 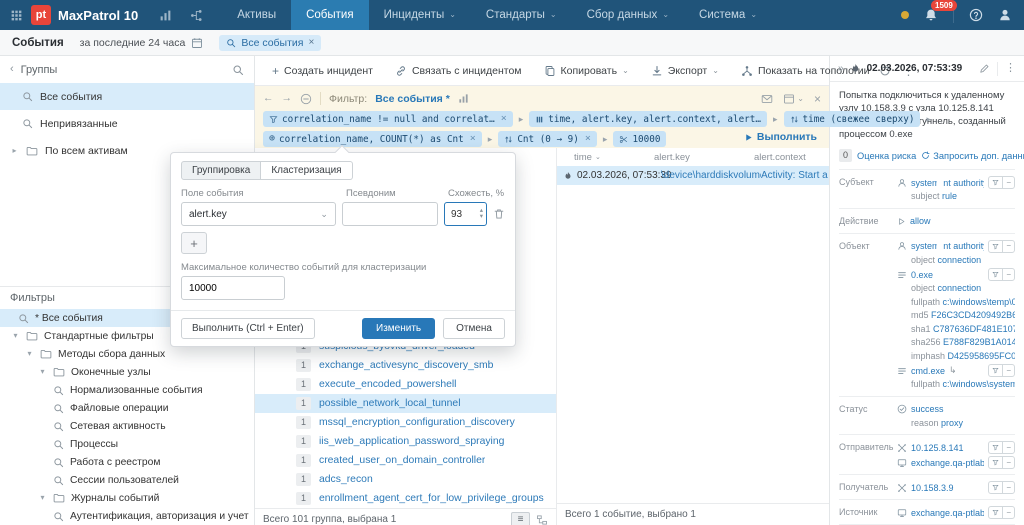 What do you see at coordinates (256, 15) in the screenshot?
I see `nav-assets: Активы` at bounding box center [256, 15].